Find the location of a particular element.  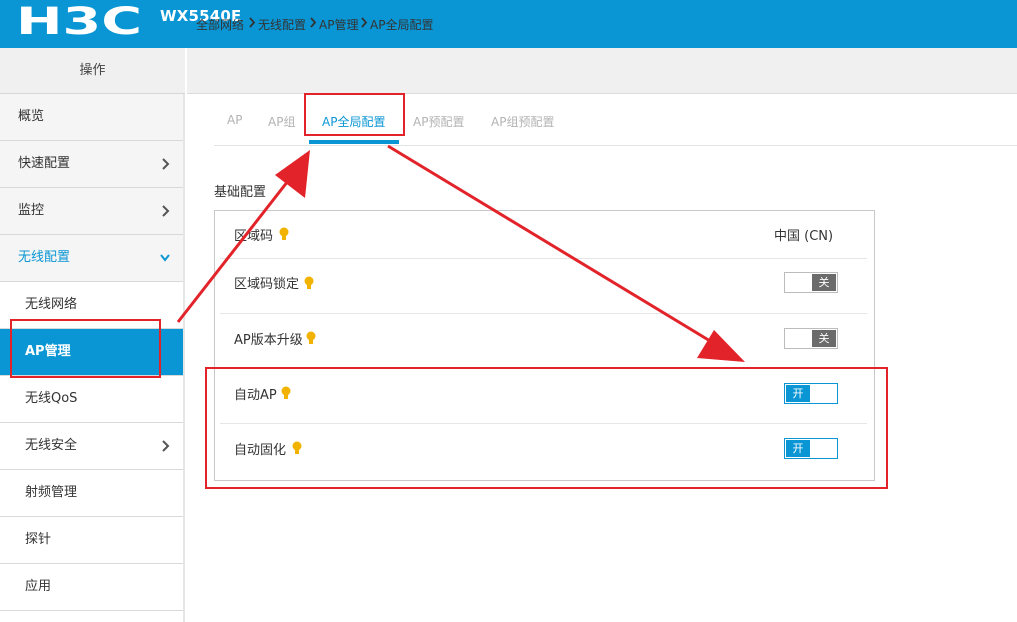

tab-ap-group: AP组 is located at coordinates (281, 121).